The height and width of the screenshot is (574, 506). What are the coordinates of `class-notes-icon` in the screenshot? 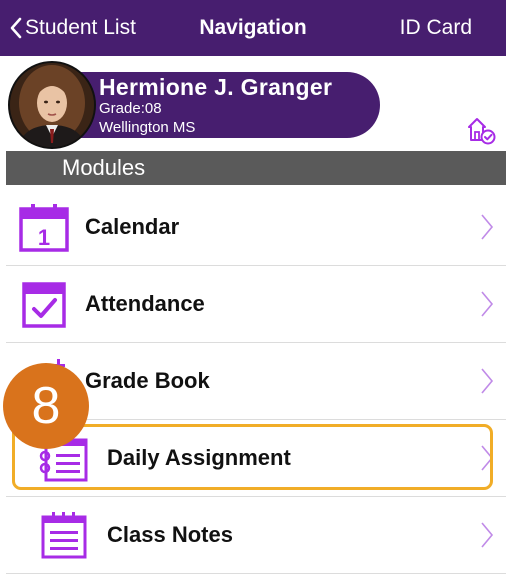 It's located at (64, 535).